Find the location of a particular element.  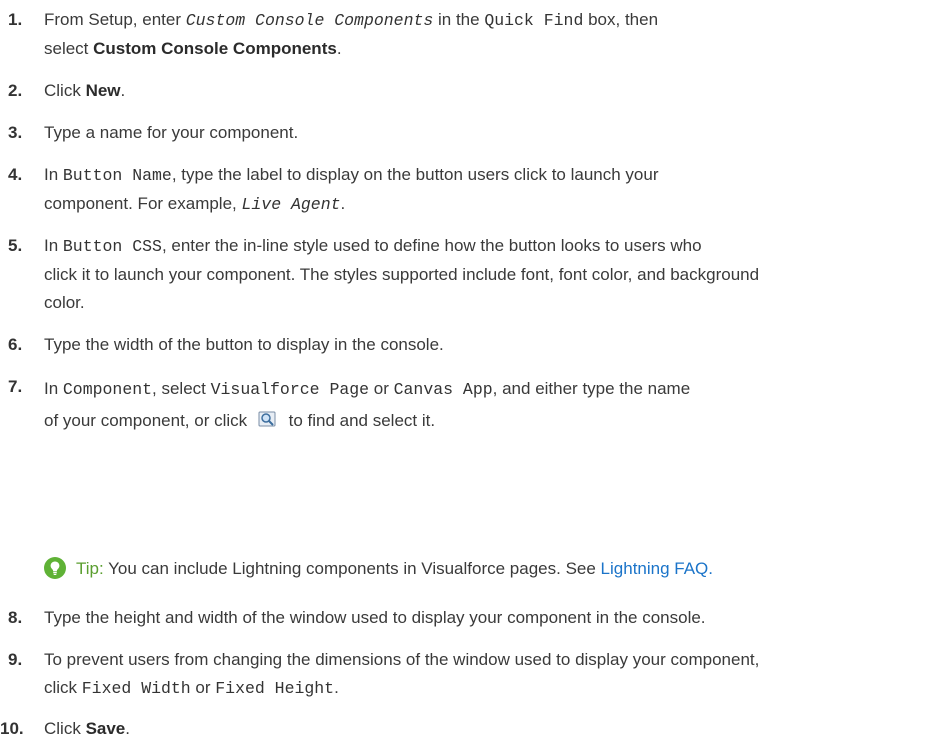

step-number: 2. is located at coordinates (15, 90).